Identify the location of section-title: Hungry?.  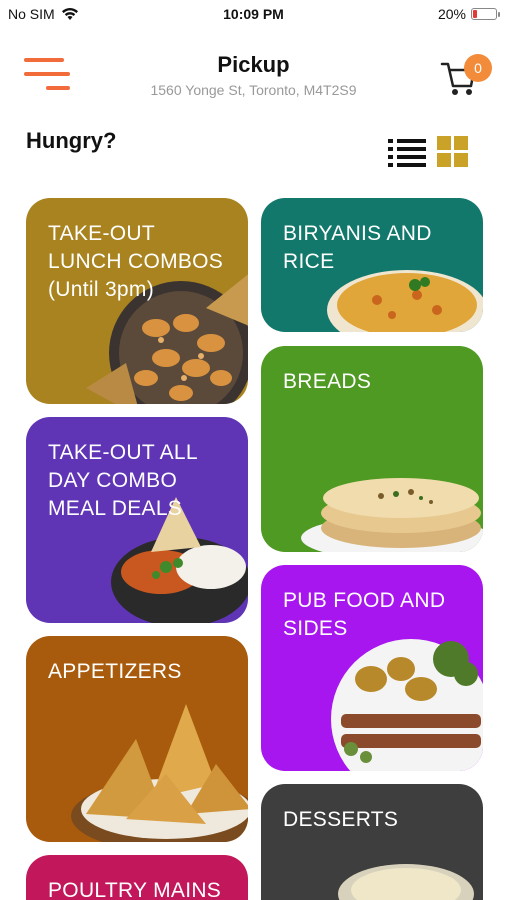
(71, 140).